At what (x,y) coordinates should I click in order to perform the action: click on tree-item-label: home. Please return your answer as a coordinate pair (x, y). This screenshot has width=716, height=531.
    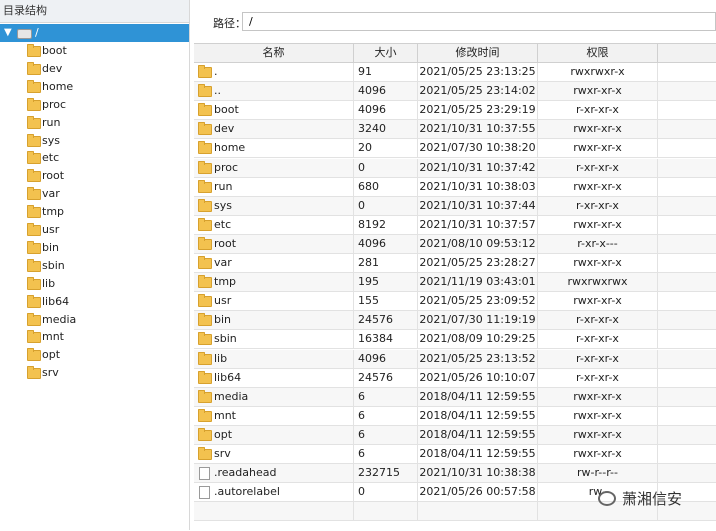
    Looking at the image, I should click on (58, 86).